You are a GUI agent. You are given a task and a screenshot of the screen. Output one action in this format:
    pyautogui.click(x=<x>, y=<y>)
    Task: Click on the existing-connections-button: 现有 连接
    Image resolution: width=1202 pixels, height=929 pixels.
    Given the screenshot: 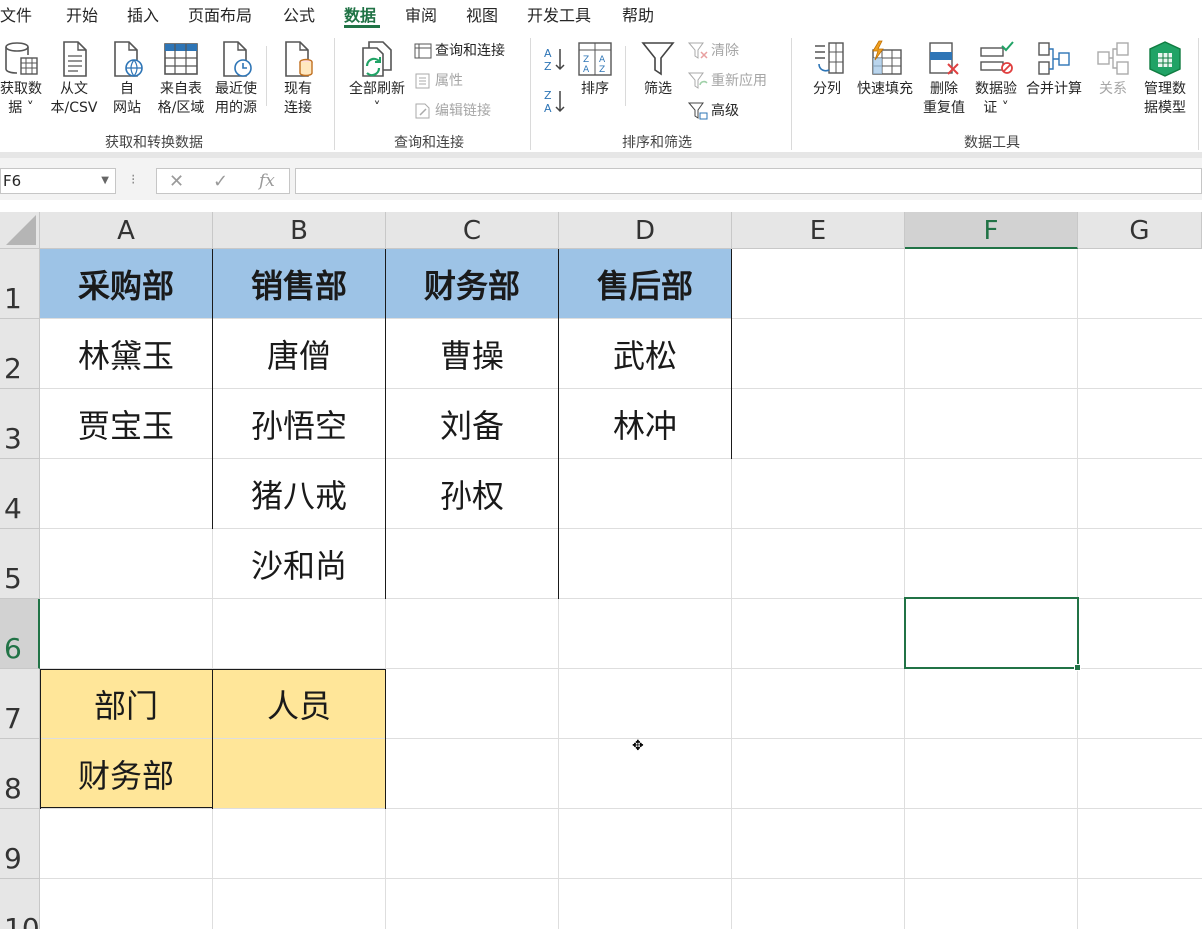 What is the action you would take?
    pyautogui.click(x=298, y=79)
    